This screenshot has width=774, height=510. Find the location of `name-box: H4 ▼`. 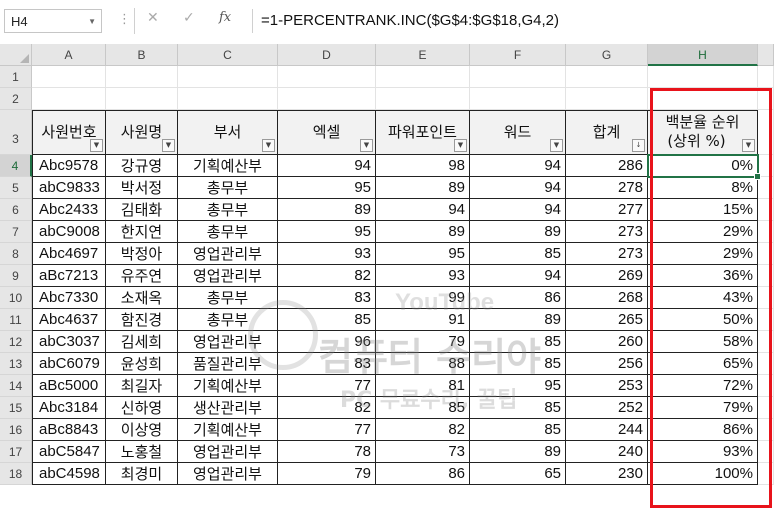

name-box: H4 ▼ is located at coordinates (53, 21).